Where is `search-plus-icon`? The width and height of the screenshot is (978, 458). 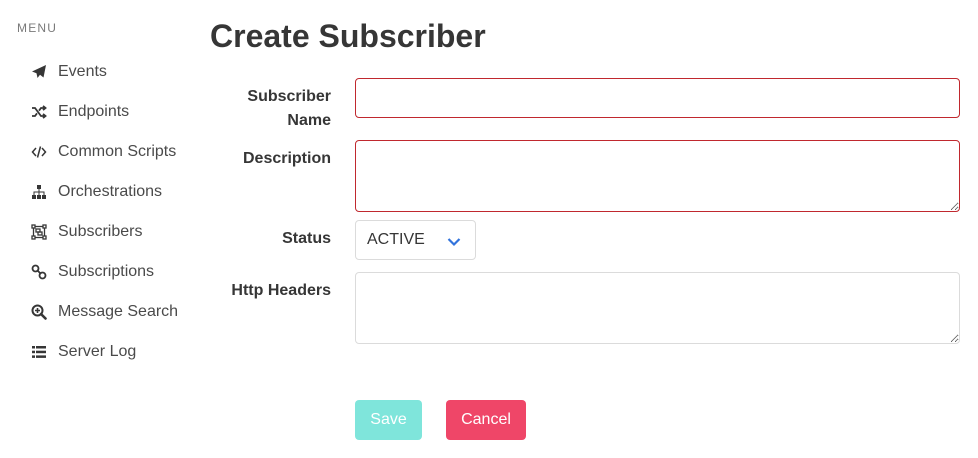
search-plus-icon is located at coordinates (39, 312).